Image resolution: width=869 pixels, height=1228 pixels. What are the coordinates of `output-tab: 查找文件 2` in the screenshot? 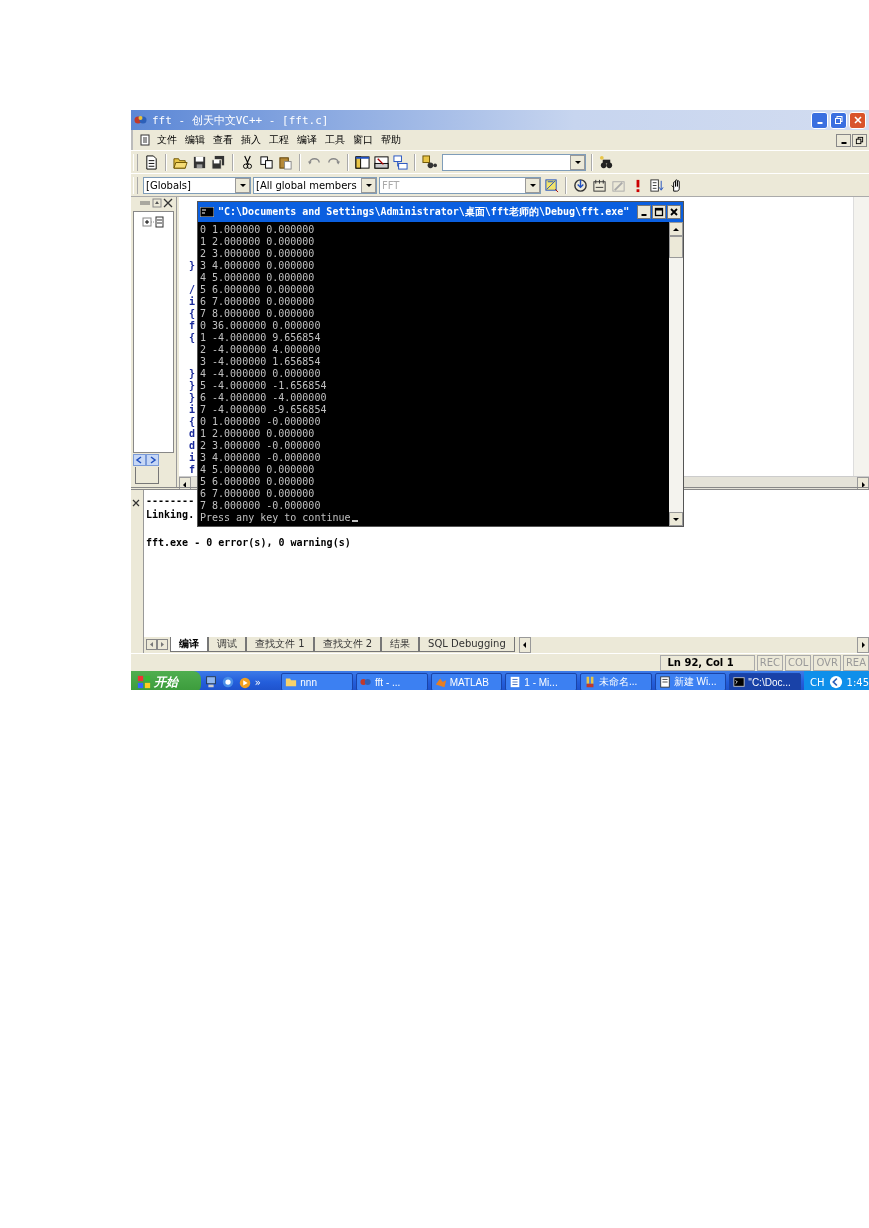 It's located at (347, 644).